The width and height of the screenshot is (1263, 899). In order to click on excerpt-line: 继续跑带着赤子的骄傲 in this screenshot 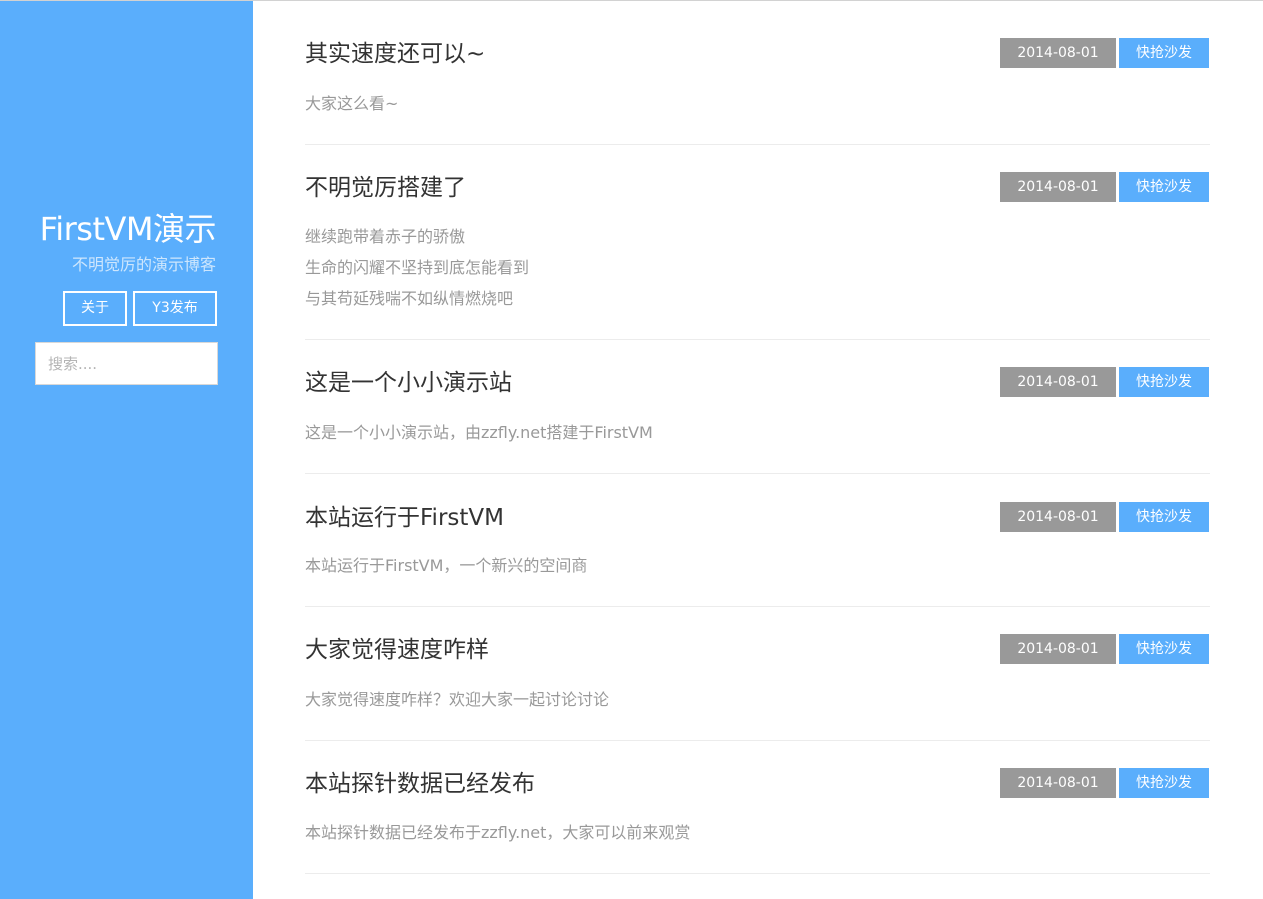, I will do `click(385, 236)`.